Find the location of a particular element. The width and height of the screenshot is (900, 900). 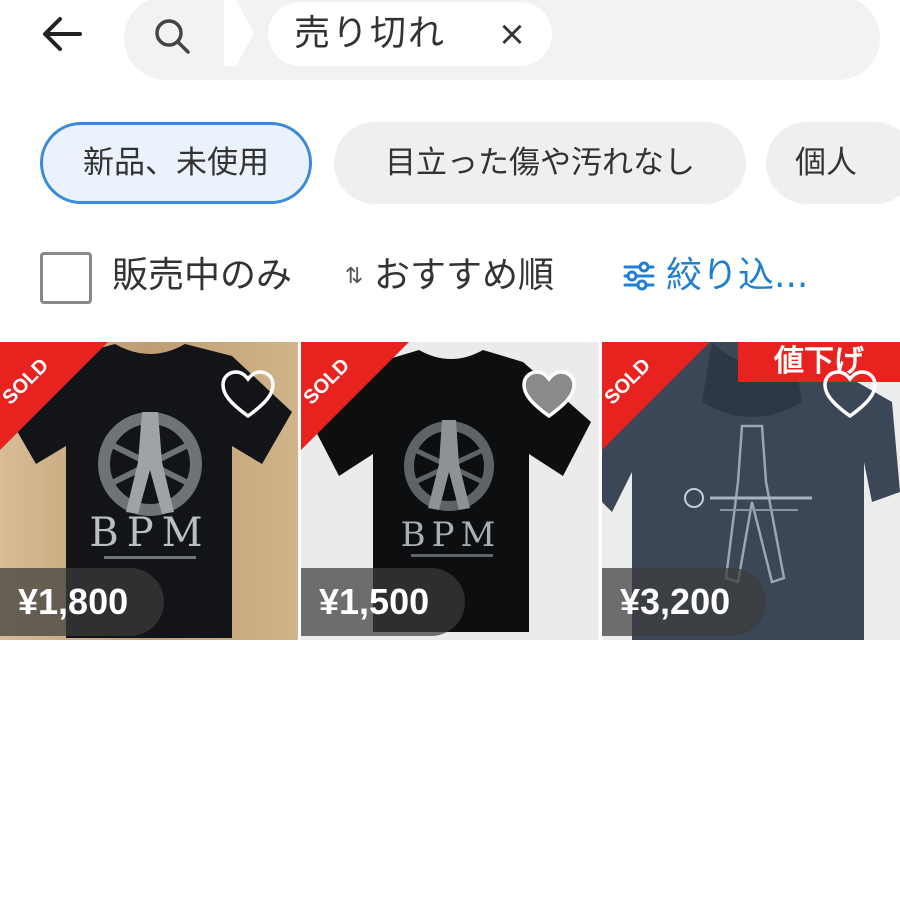

on-sale-only-label: 販売中のみ is located at coordinates (202, 275).